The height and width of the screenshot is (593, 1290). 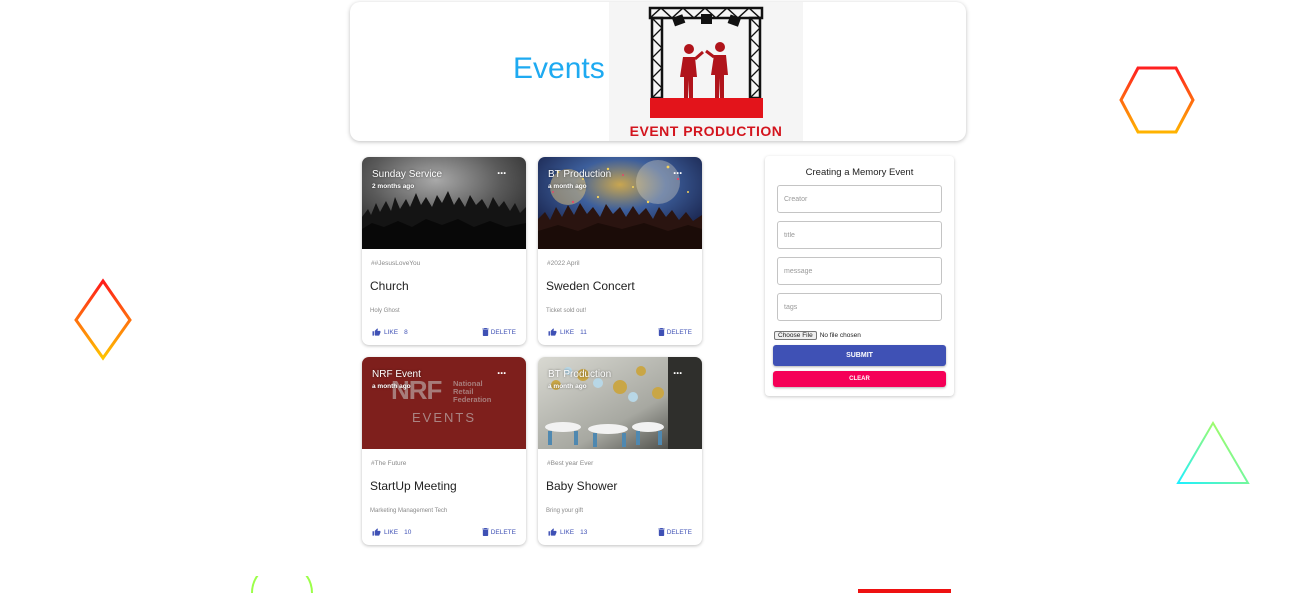 I want to click on submit-button: SUBMIT, so click(x=859, y=355).